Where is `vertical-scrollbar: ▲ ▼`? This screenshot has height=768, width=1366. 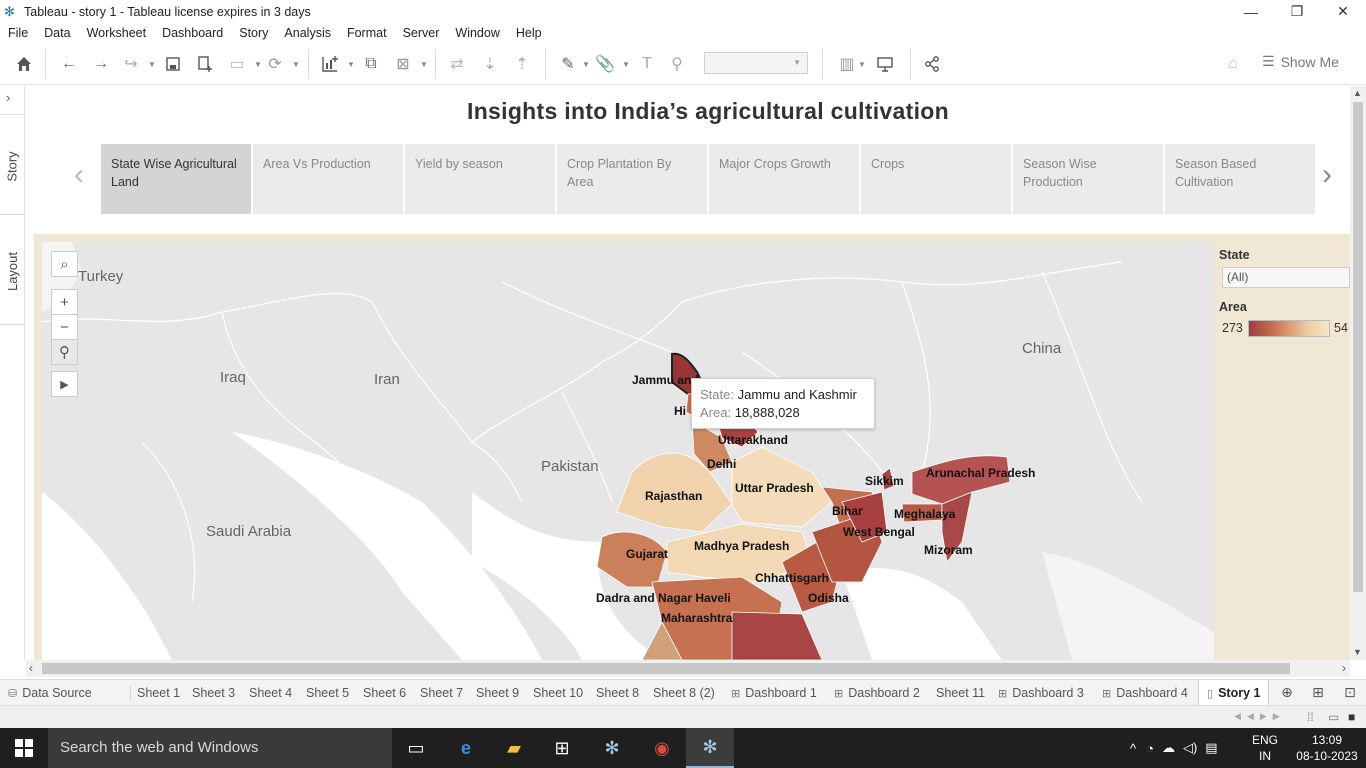 vertical-scrollbar: ▲ ▼ is located at coordinates (1358, 373).